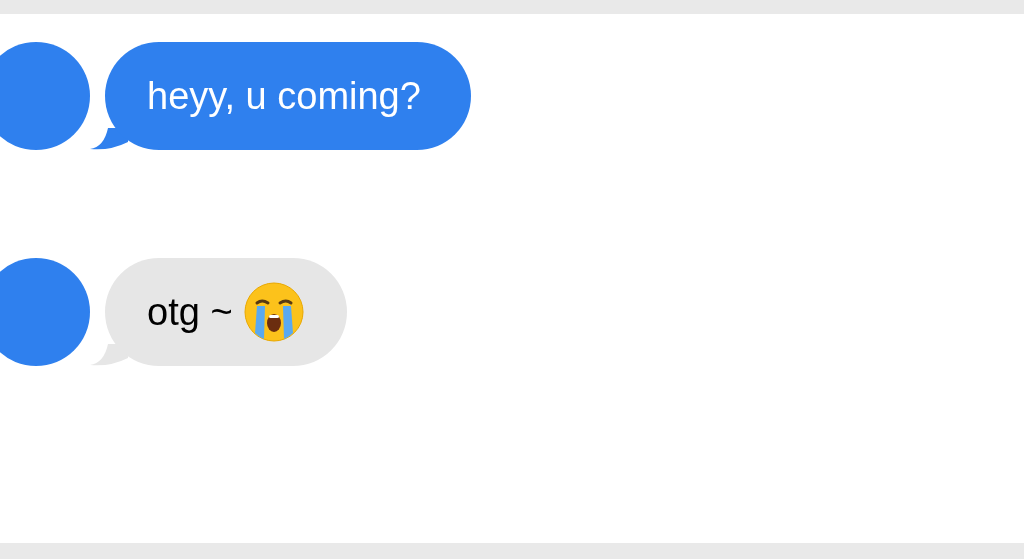  What do you see at coordinates (190, 312) in the screenshot?
I see `message-text: otg ~` at bounding box center [190, 312].